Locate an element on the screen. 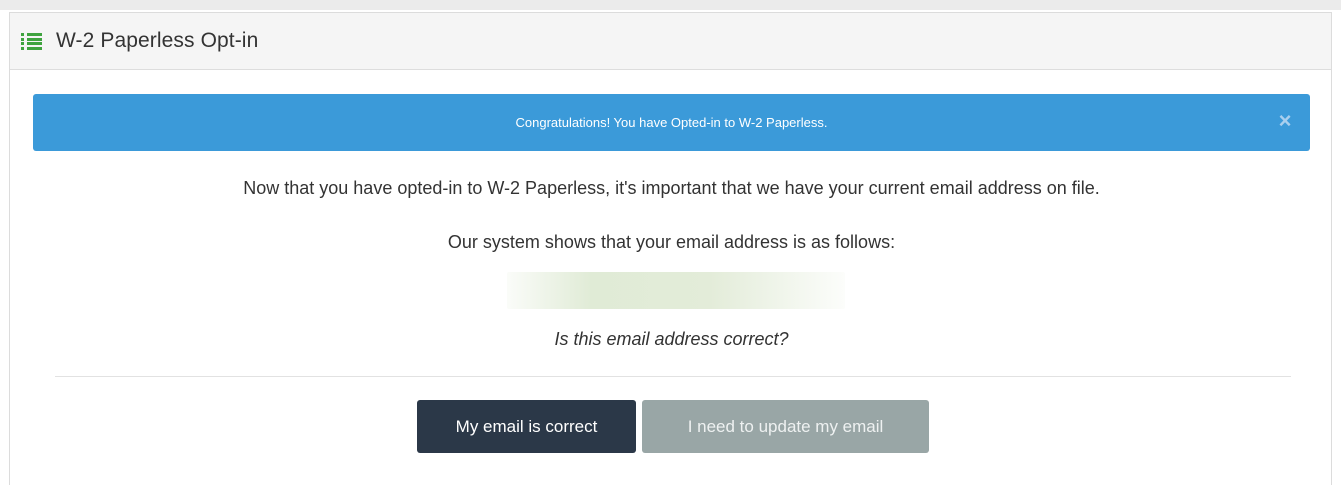 This screenshot has width=1341, height=485. list-icon is located at coordinates (31, 41).